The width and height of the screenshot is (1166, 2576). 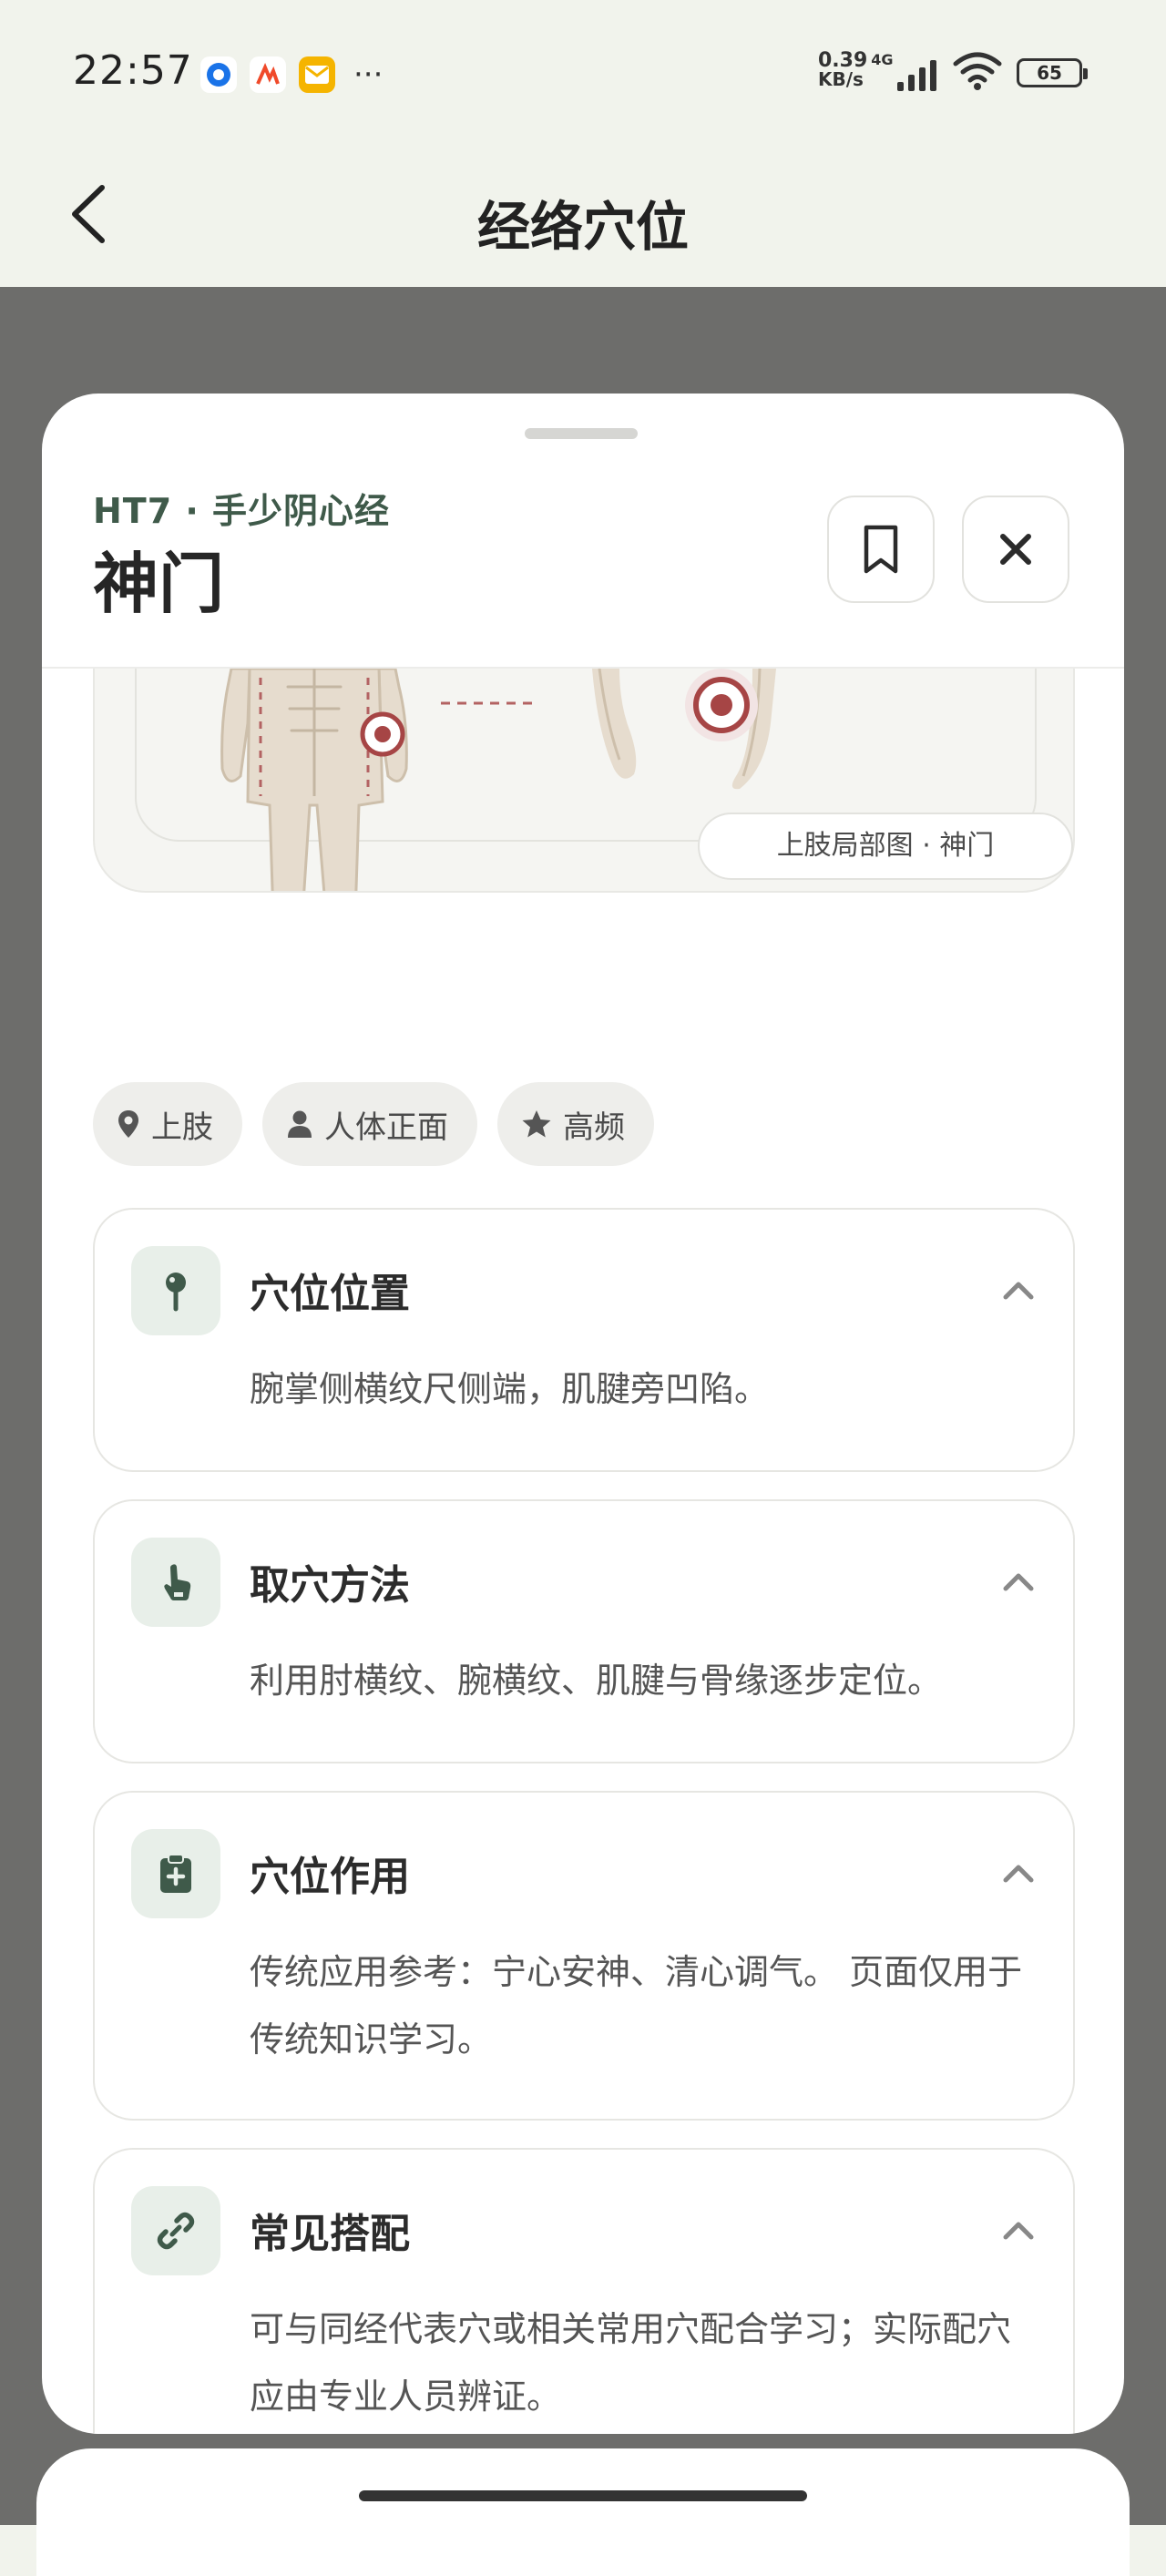 I want to click on person-icon, so click(x=300, y=1124).